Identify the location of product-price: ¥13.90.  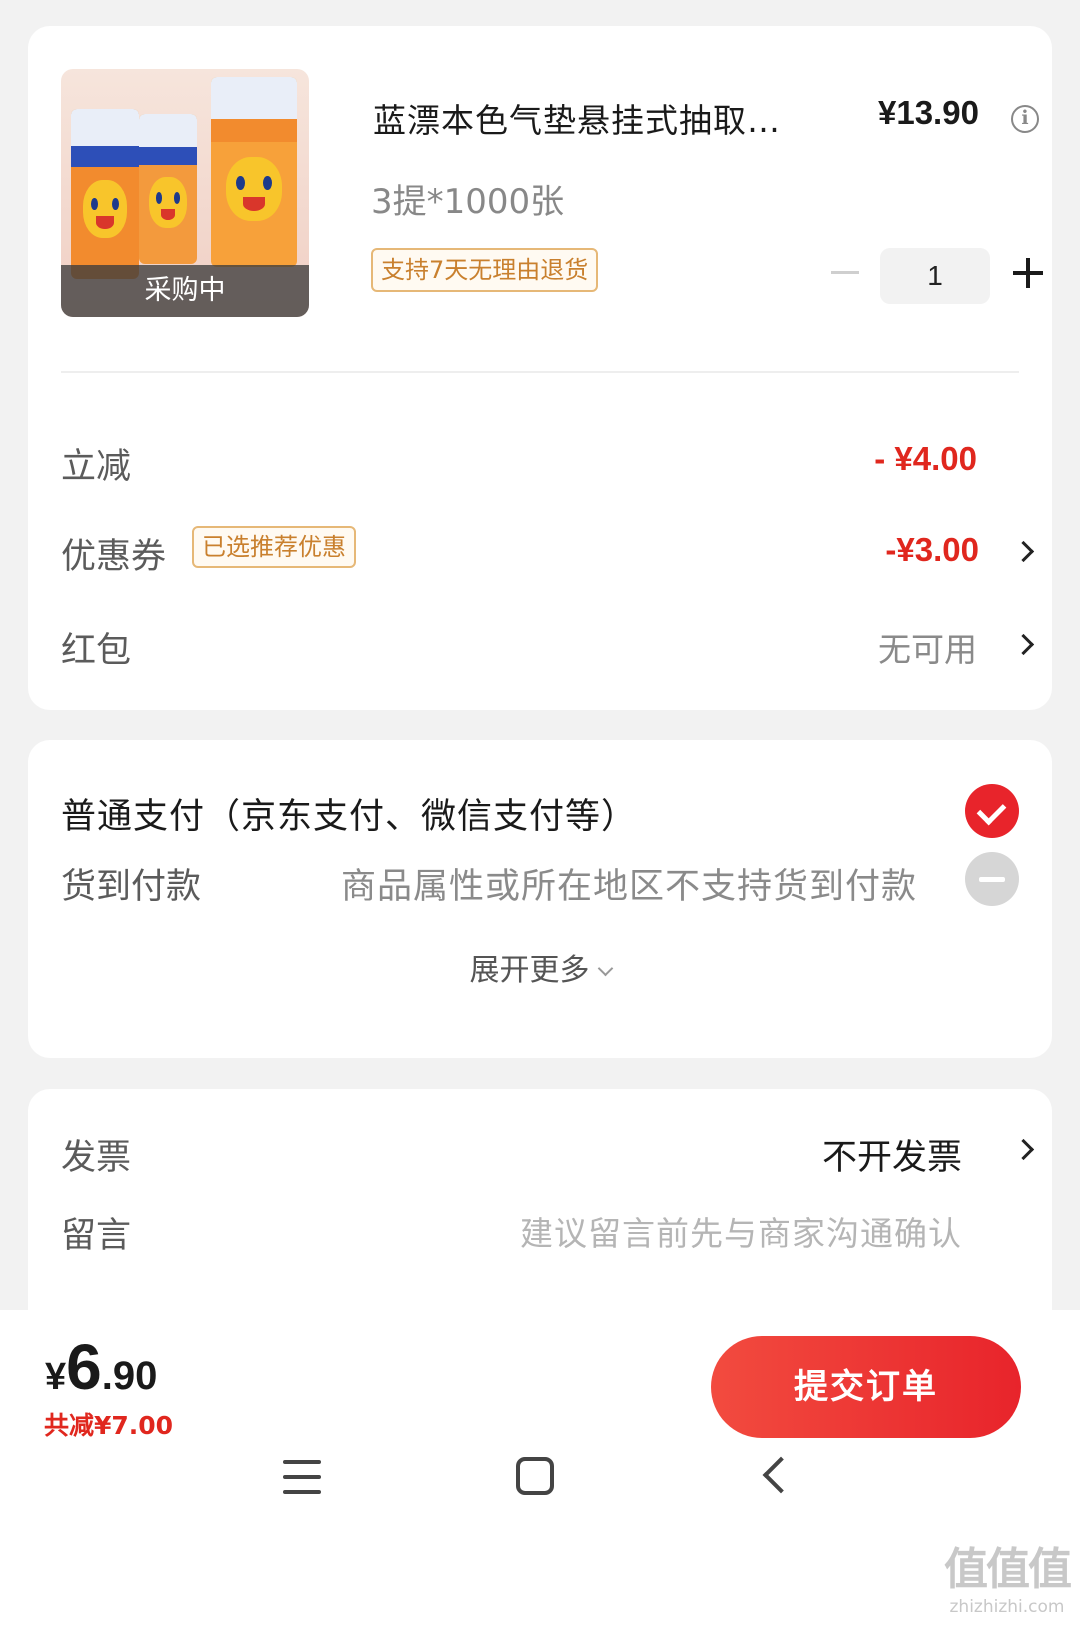
(928, 112).